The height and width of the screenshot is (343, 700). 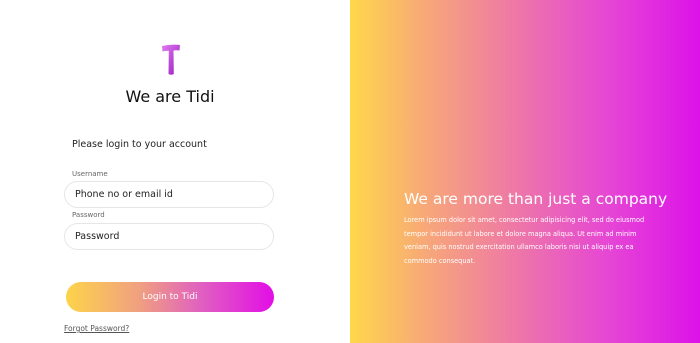 I want to click on brand-title: We are Tidi, so click(x=170, y=96).